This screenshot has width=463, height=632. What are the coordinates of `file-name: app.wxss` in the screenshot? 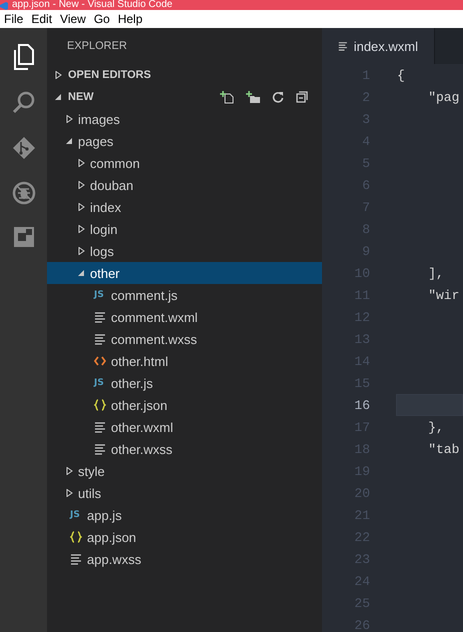 It's located at (114, 559).